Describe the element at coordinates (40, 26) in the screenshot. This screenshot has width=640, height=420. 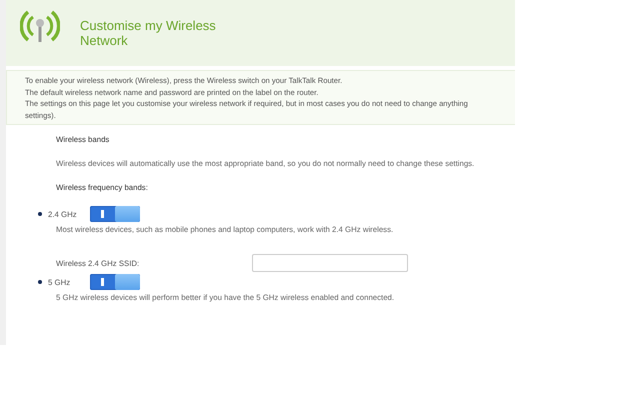
I see `wireless-antenna-icon` at that location.